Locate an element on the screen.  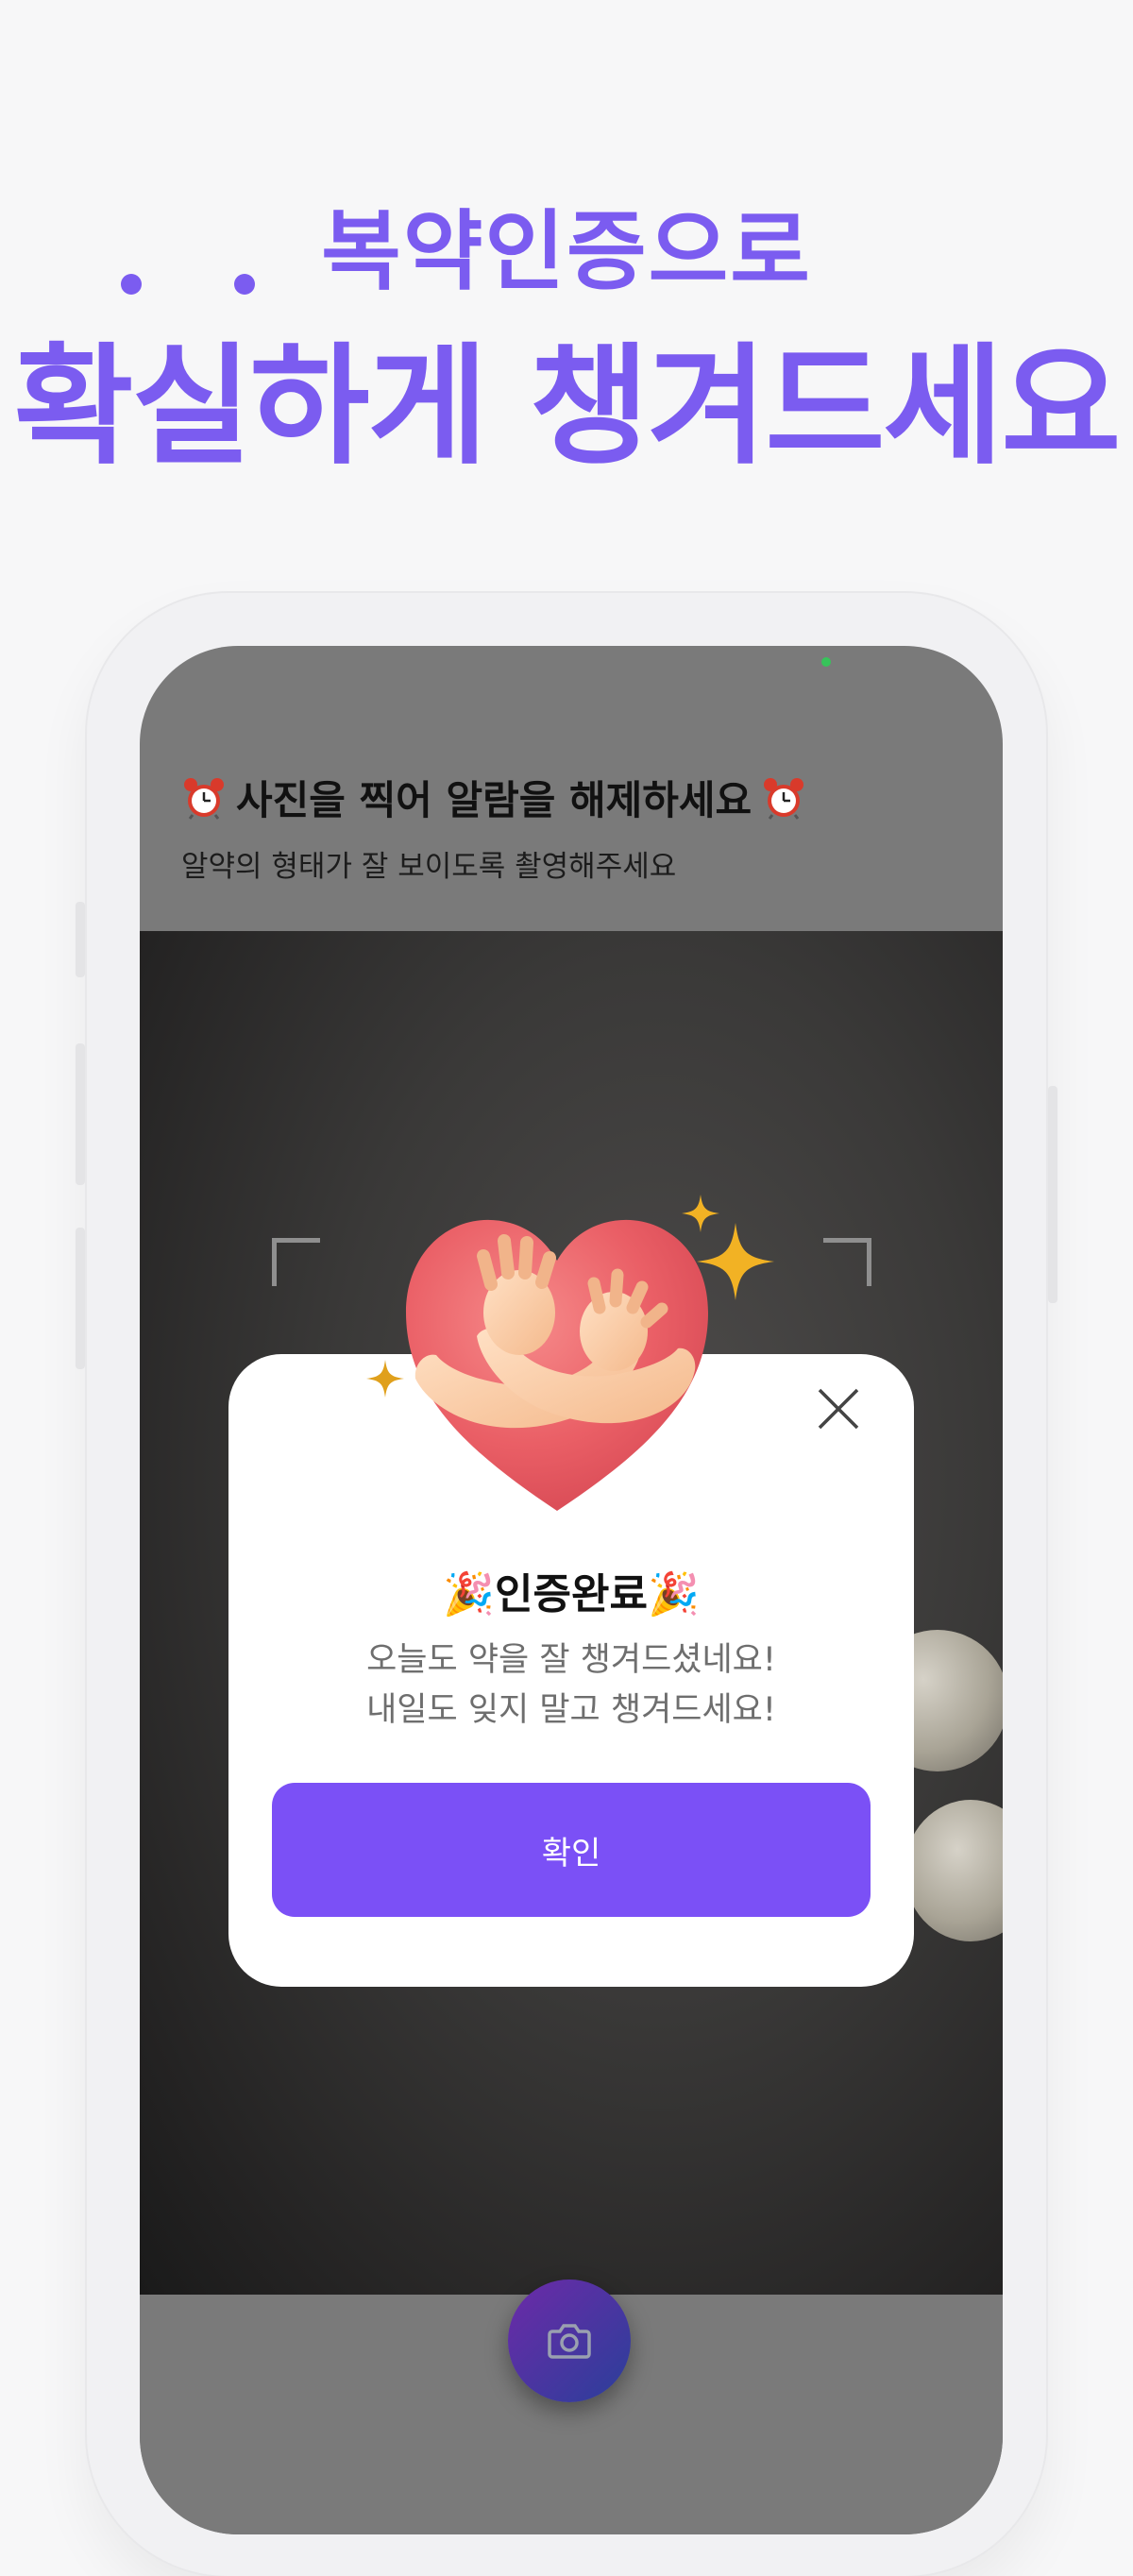
viewfinder-corner-tl is located at coordinates (296, 1262).